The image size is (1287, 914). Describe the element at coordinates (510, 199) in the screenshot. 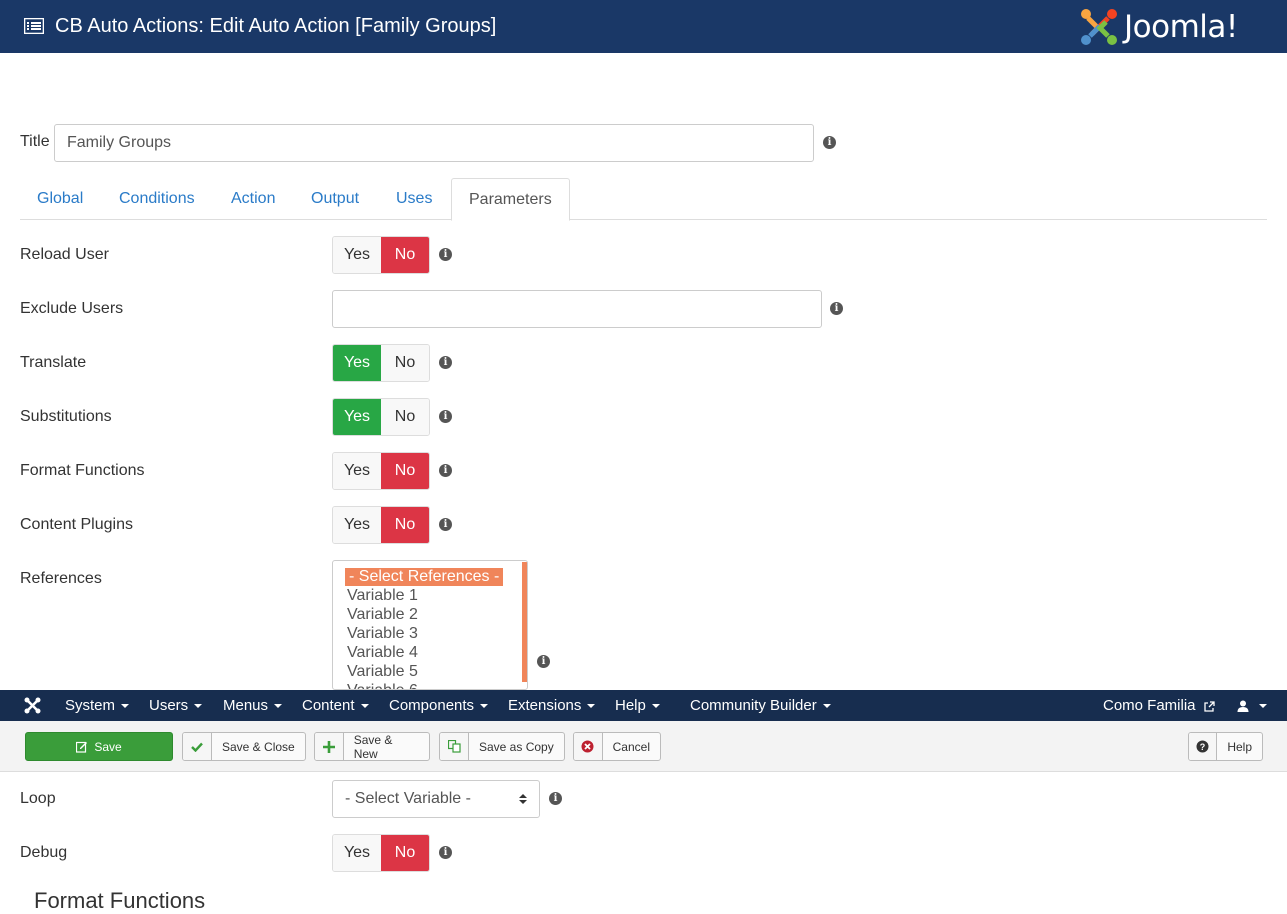

I see `tab-parameters: Parameters` at that location.